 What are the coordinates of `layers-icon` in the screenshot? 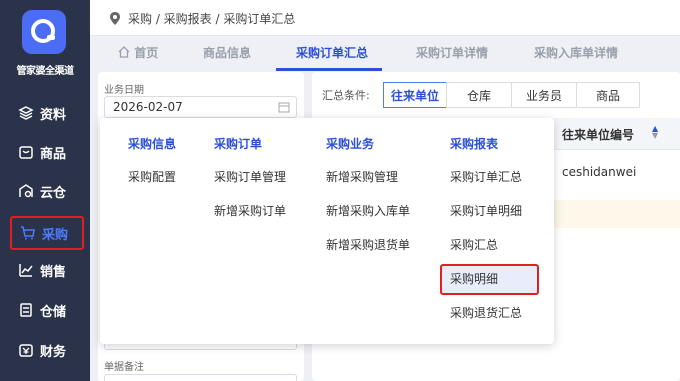 It's located at (26, 113).